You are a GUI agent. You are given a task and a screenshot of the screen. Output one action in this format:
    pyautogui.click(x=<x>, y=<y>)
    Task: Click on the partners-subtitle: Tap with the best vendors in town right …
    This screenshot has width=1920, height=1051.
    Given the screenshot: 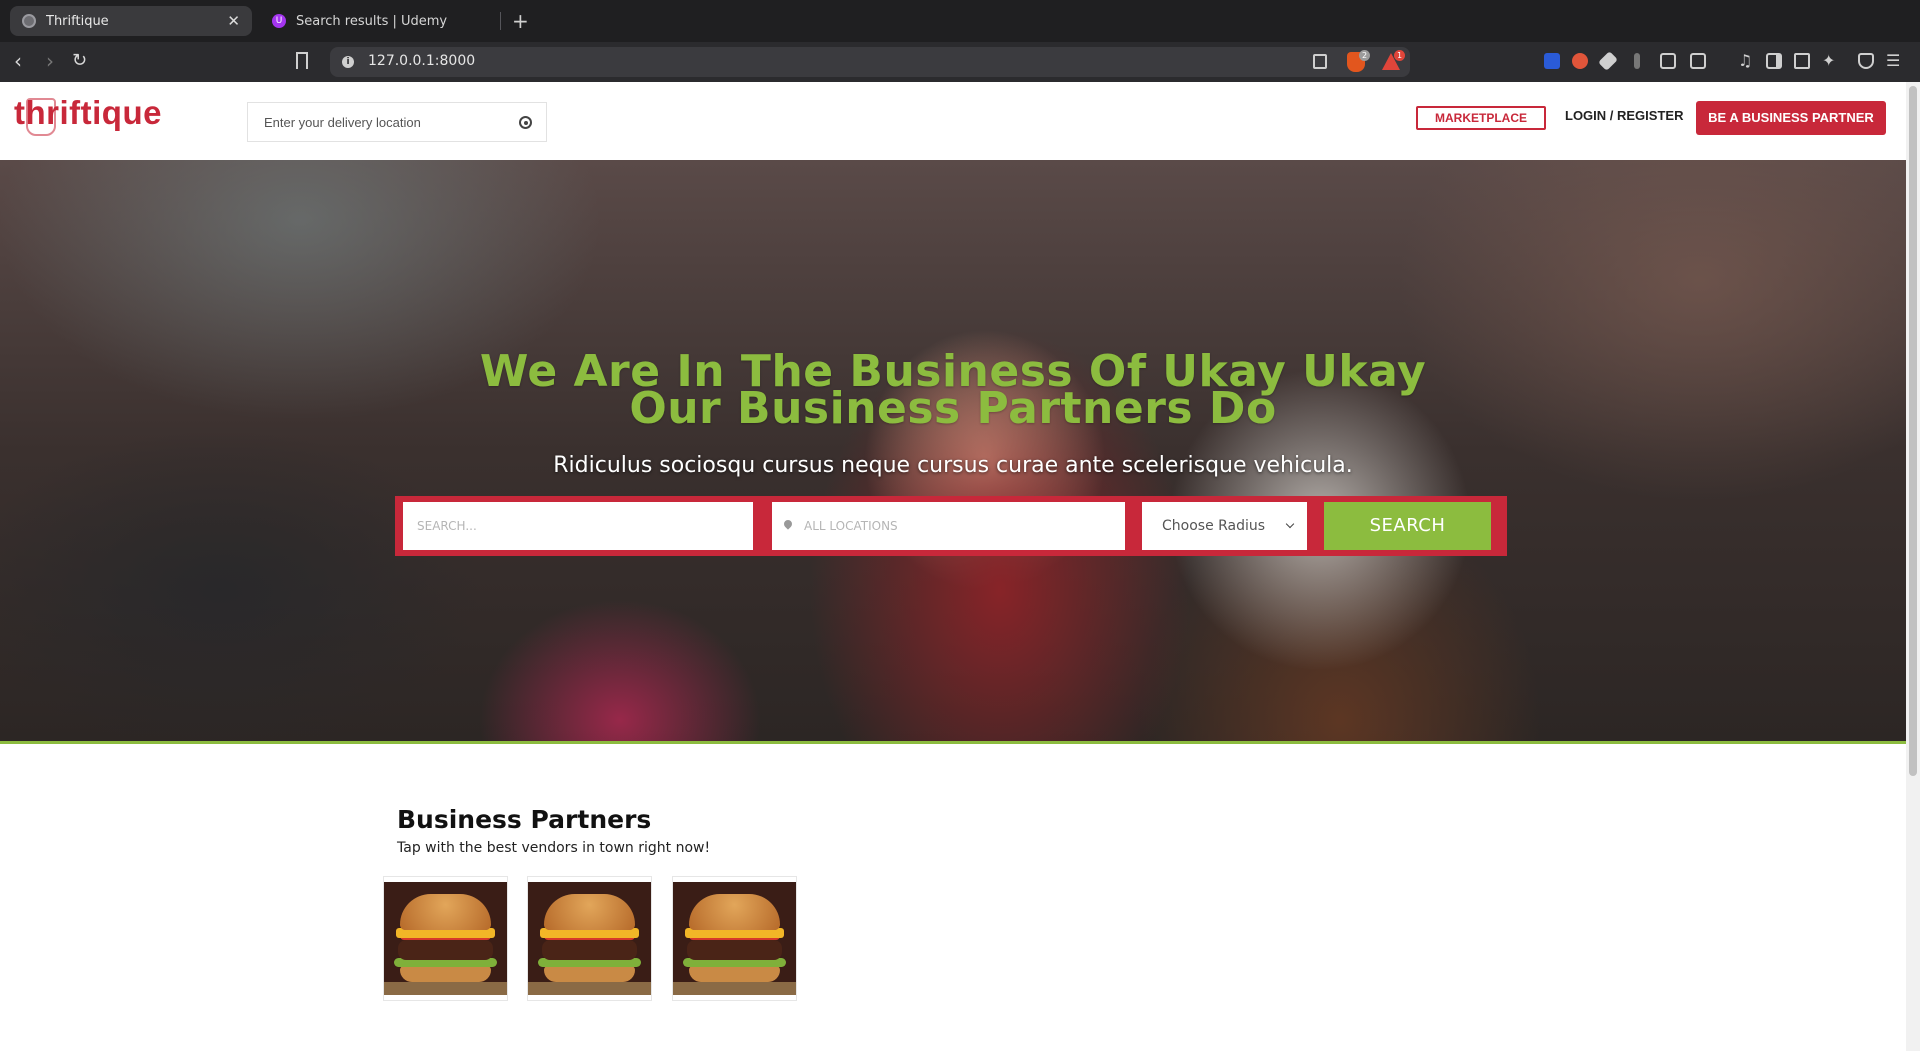 What is the action you would take?
    pyautogui.click(x=554, y=848)
    